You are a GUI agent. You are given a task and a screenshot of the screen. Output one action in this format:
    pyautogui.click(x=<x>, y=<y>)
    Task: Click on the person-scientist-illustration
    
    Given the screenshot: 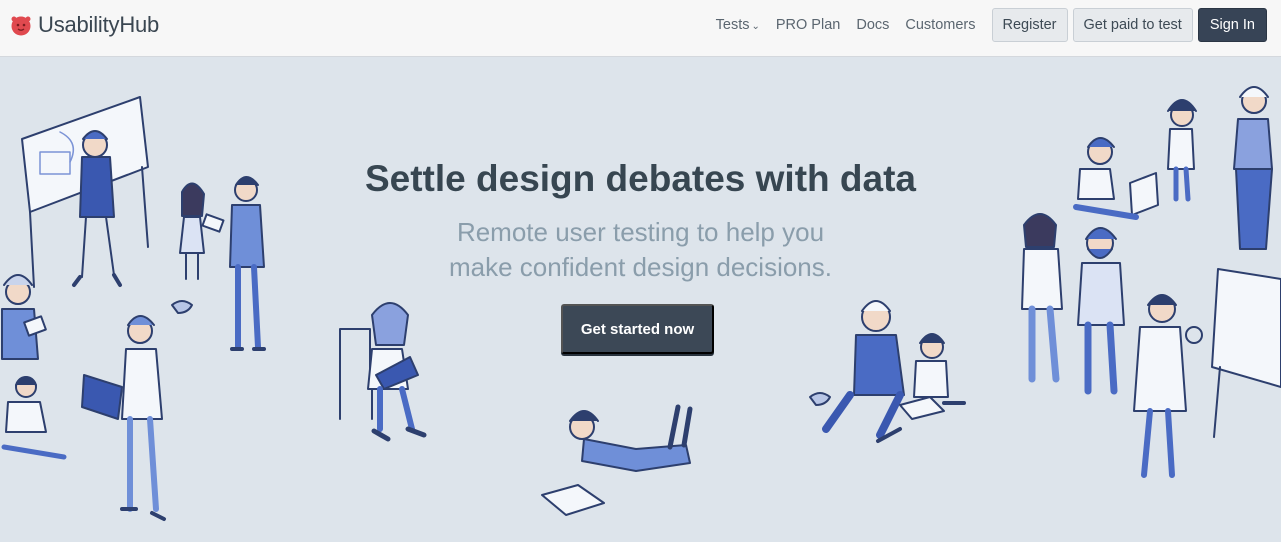 What is the action you would take?
    pyautogui.click(x=1168, y=386)
    